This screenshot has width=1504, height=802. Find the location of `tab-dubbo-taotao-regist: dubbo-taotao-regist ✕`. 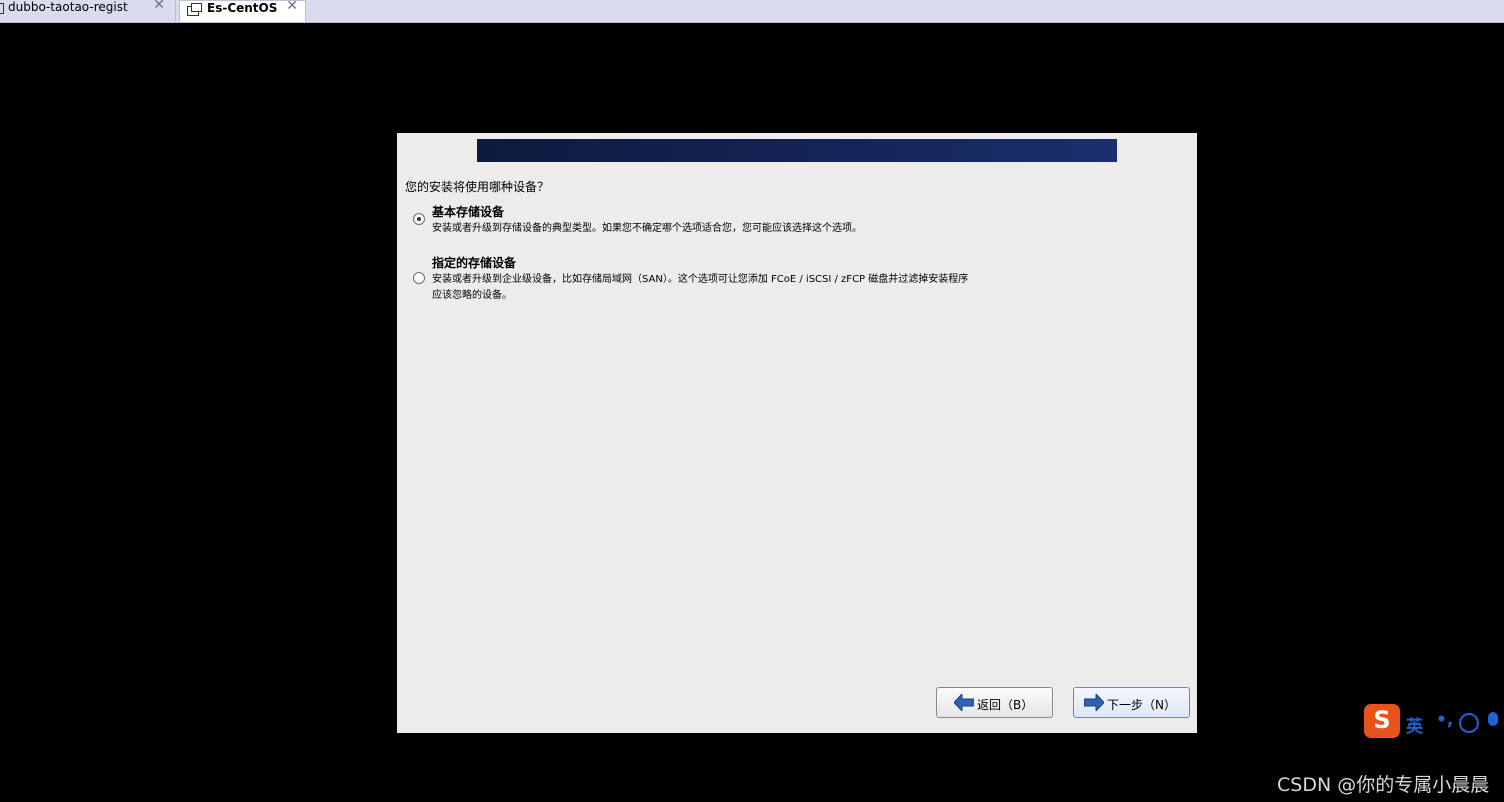

tab-dubbo-taotao-regist: dubbo-taotao-regist ✕ is located at coordinates (88, 11).